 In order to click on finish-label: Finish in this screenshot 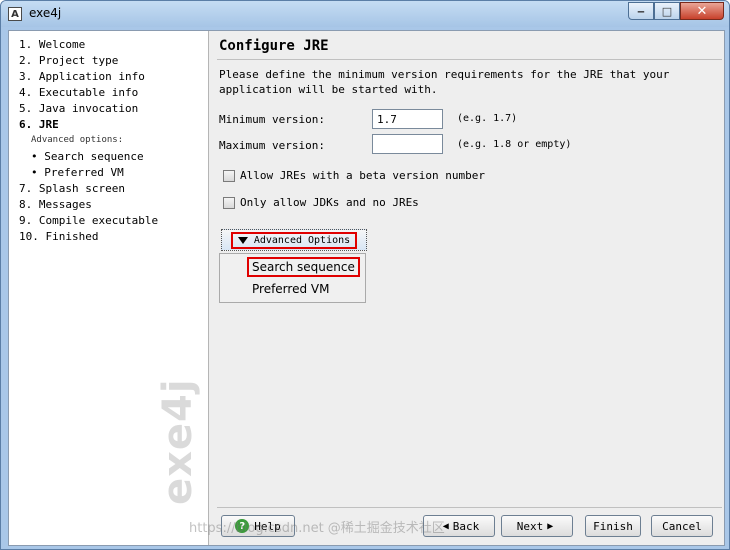, I will do `click(613, 526)`.